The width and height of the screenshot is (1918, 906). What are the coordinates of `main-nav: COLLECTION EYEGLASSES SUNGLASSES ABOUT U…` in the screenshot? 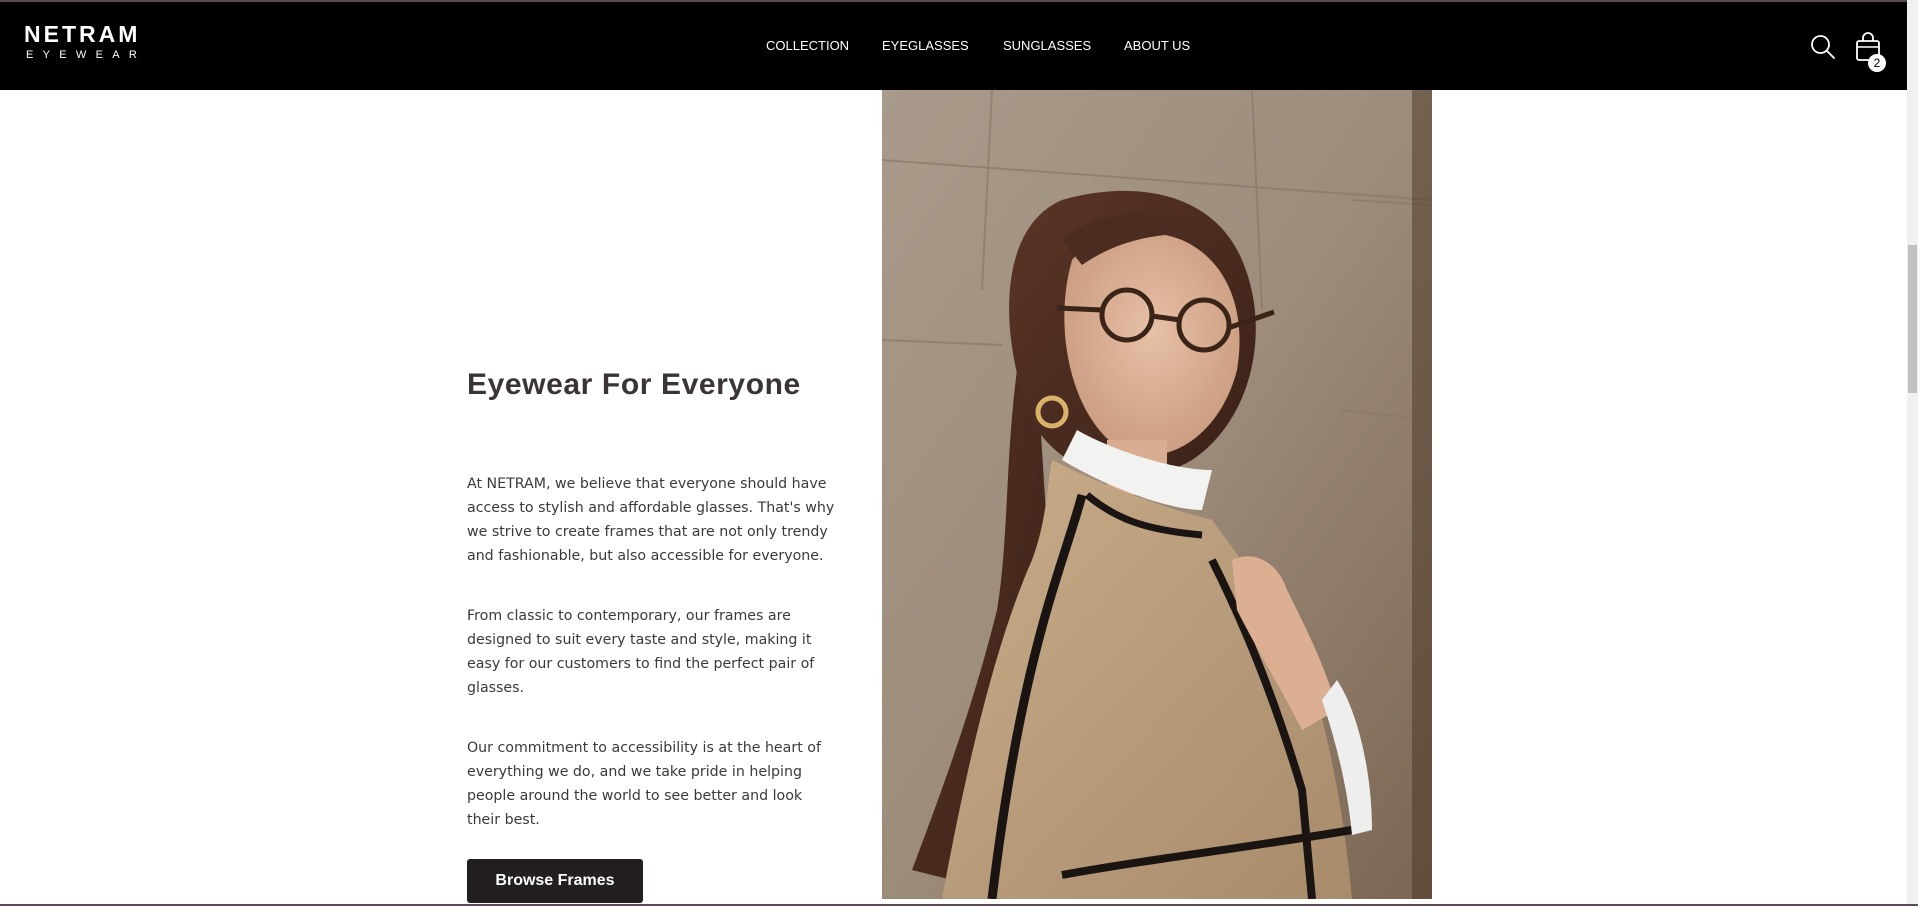 It's located at (953, 46).